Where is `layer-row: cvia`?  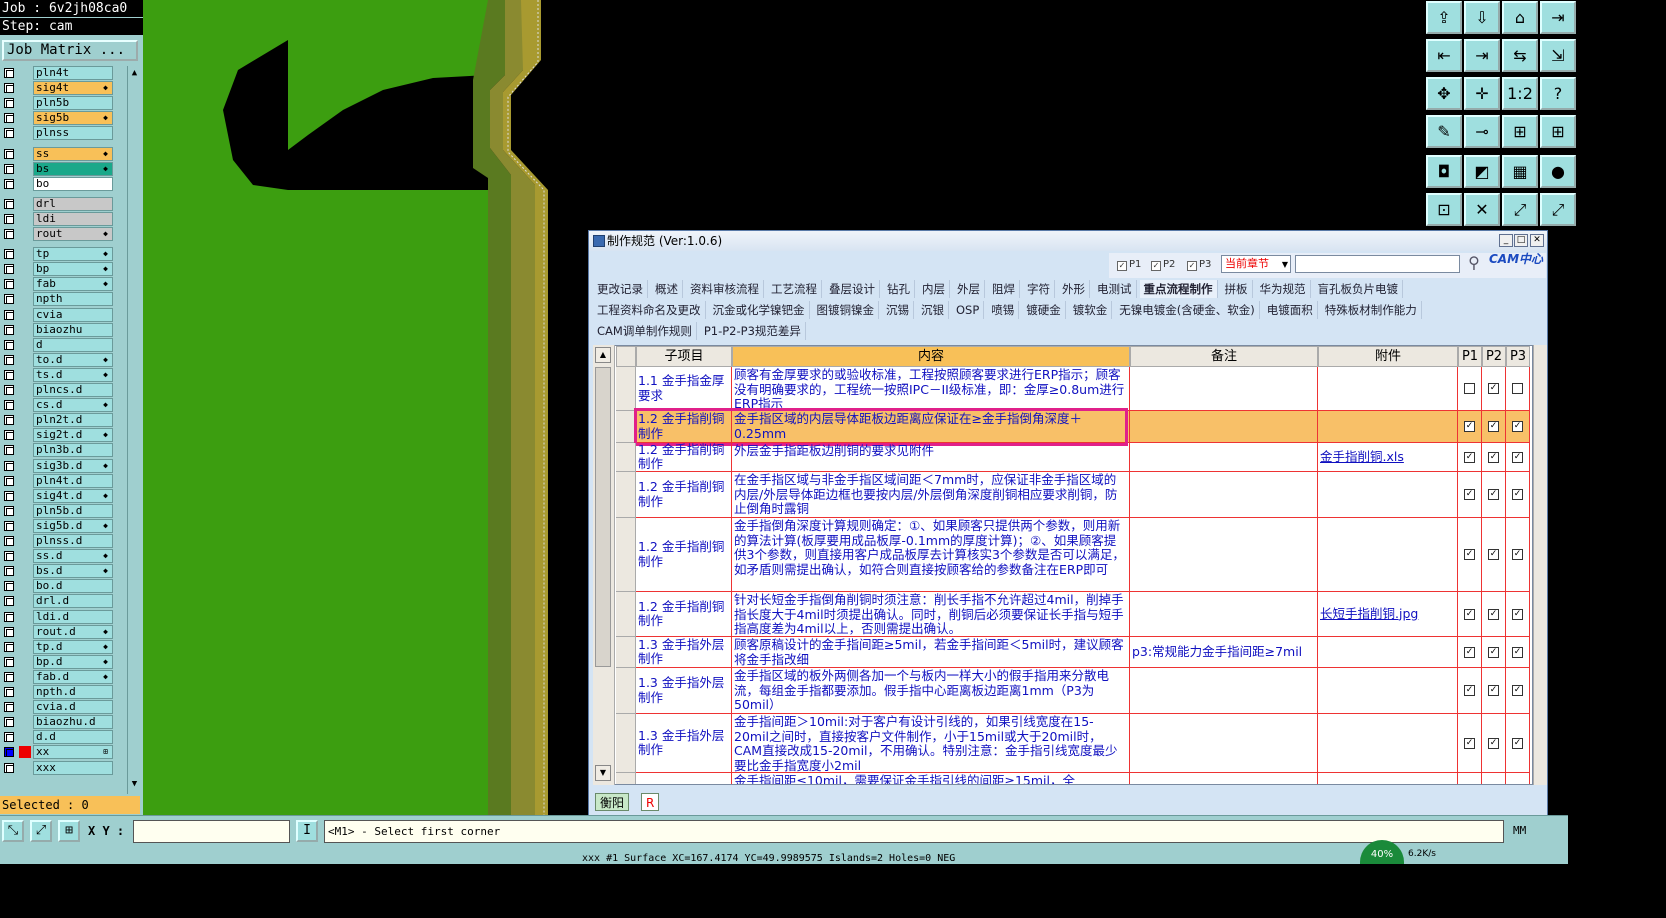 layer-row: cvia is located at coordinates (60, 314).